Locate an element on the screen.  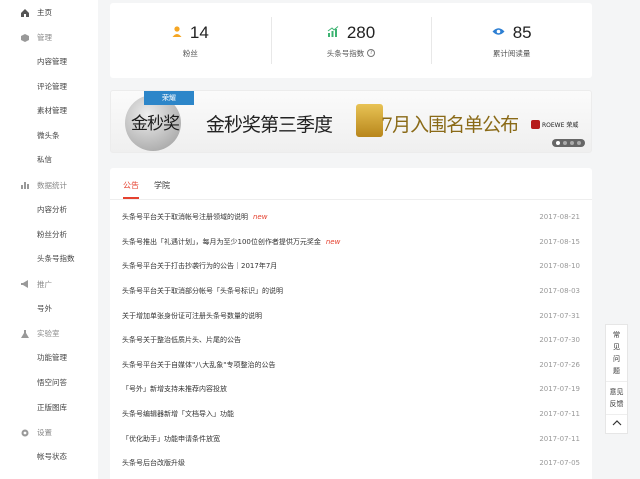
stat-index: 280 头条号指数 ? is located at coordinates (351, 40).